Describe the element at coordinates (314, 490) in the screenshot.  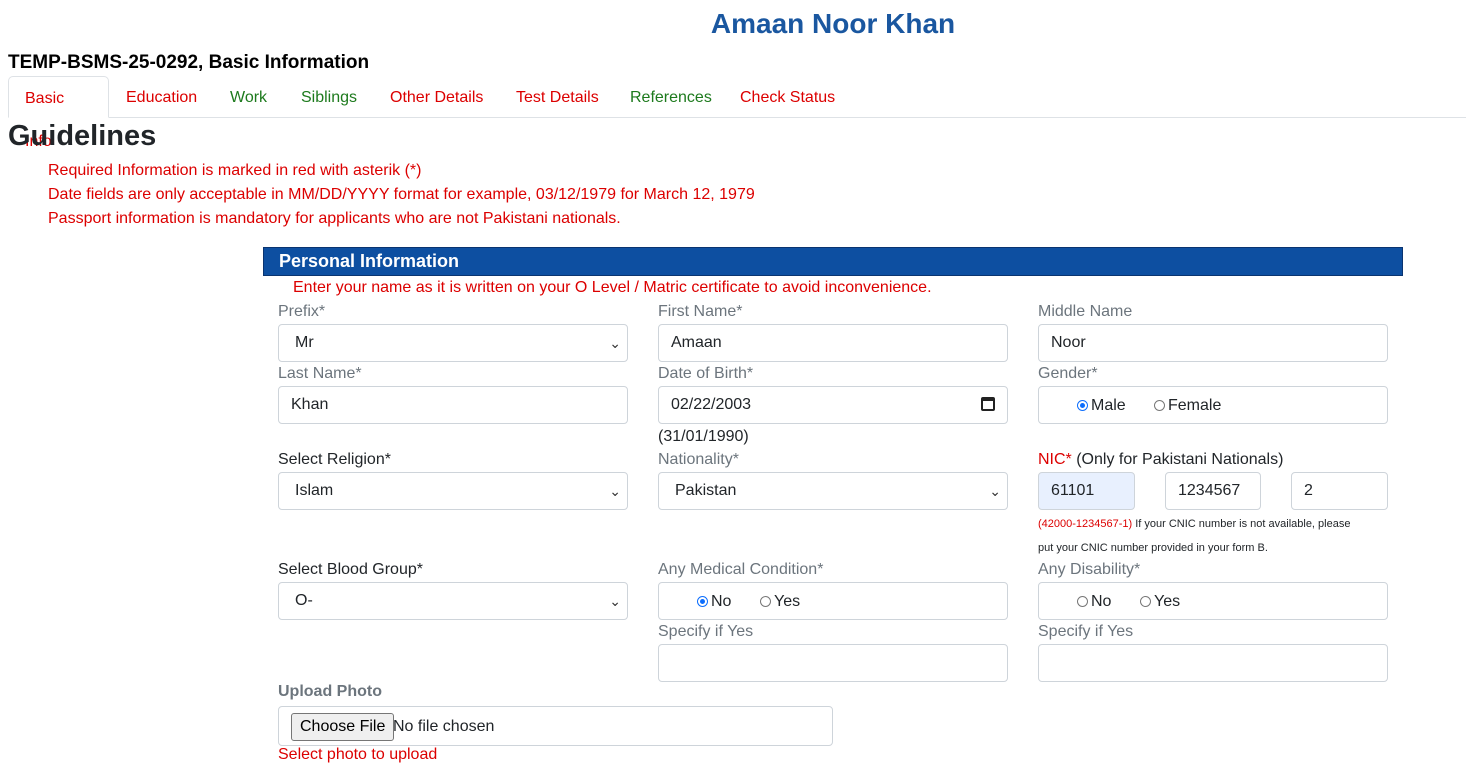
I see `religion-value: Islam` at that location.